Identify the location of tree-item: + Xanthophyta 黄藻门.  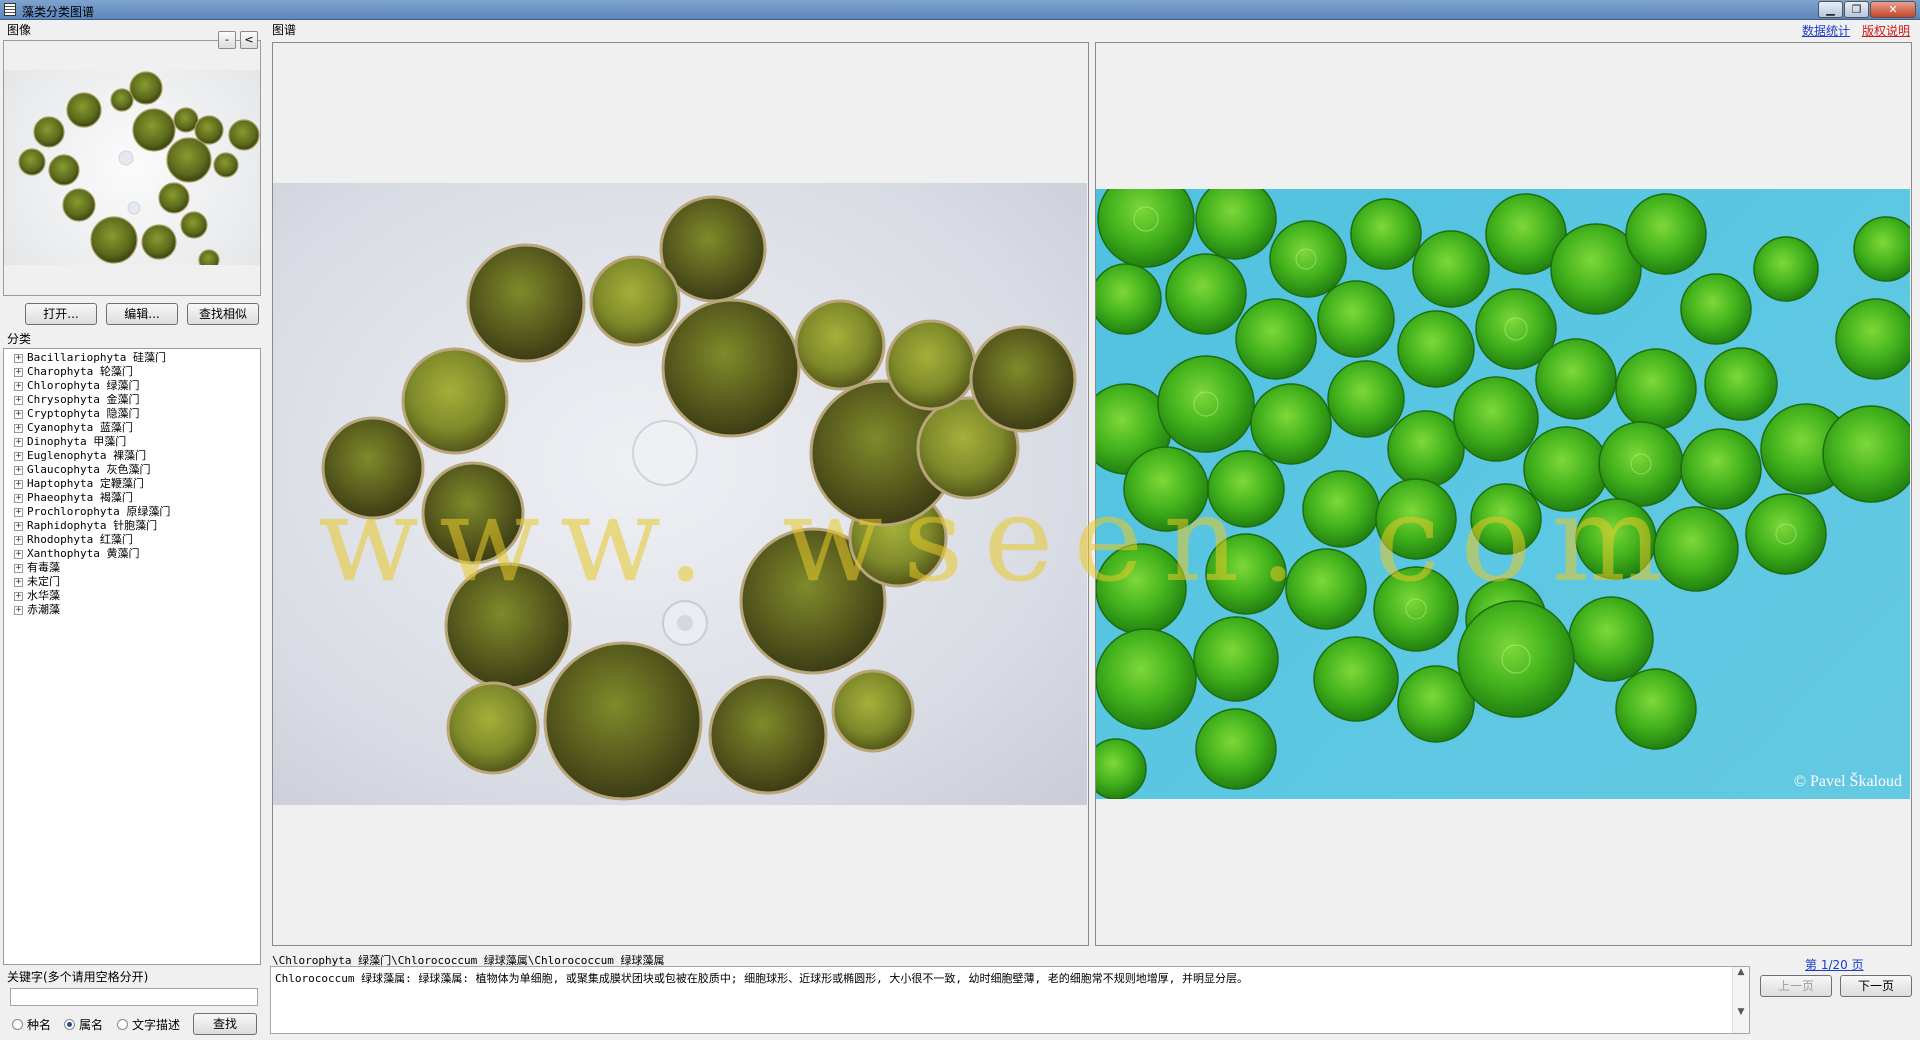
(76, 554).